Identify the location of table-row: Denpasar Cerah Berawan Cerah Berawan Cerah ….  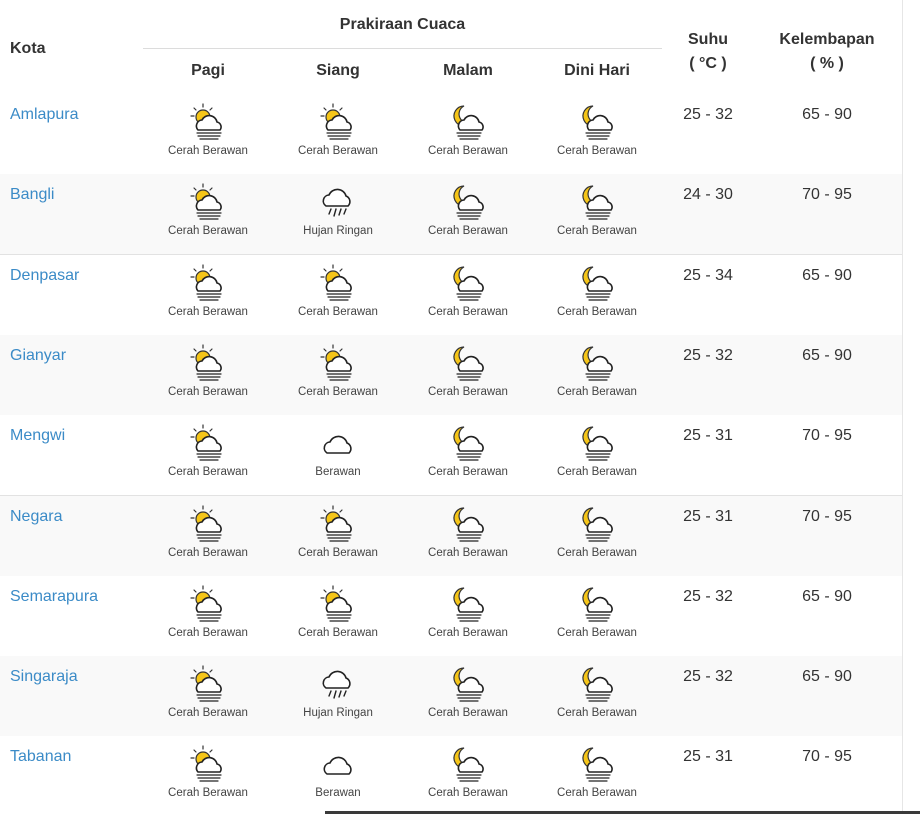
(451, 295).